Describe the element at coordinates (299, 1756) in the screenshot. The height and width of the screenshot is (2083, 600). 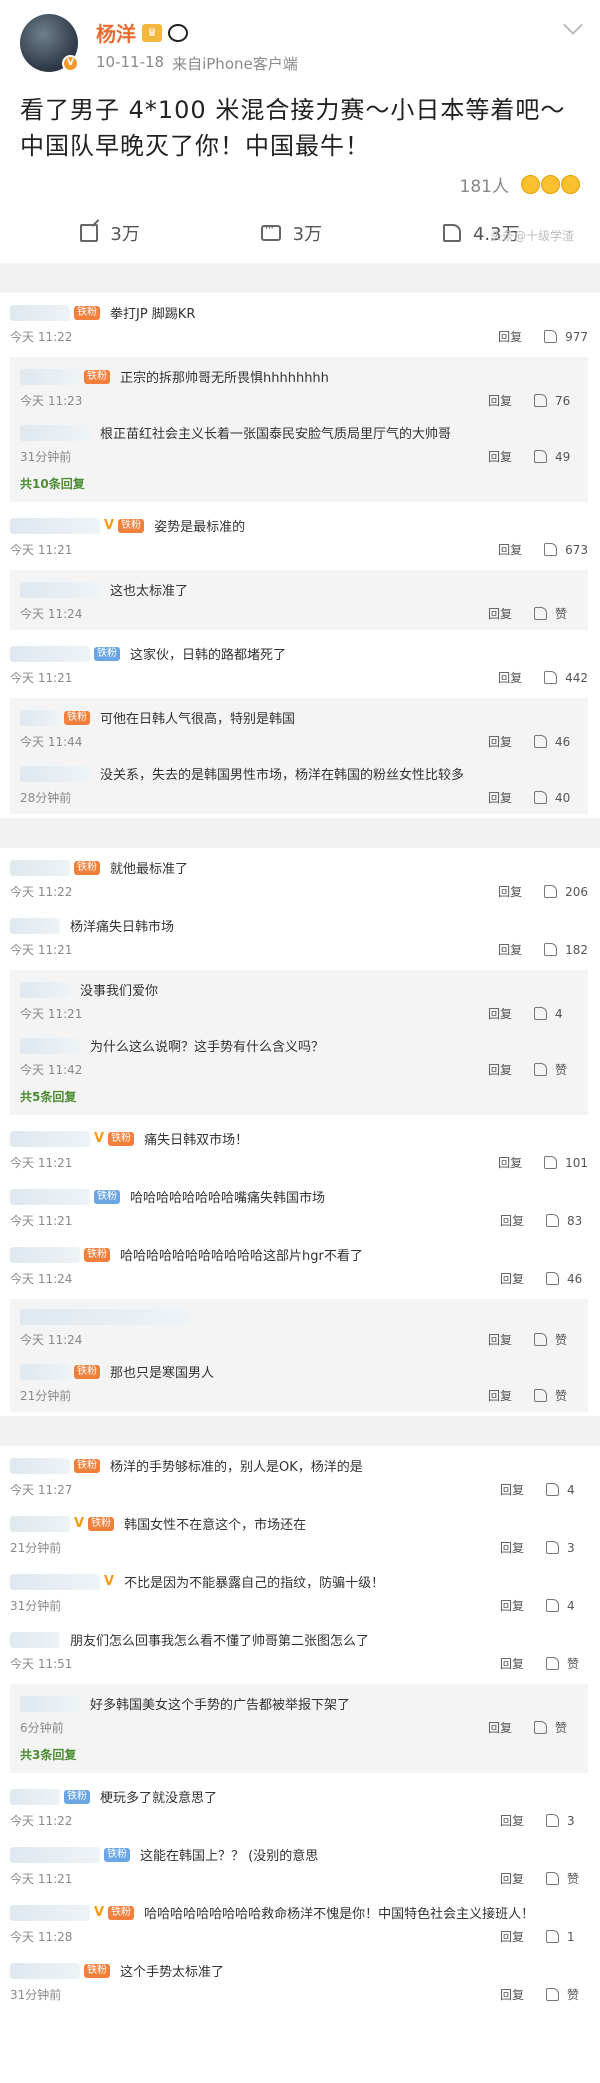
I see `more-replies-link: 共3条回复` at that location.